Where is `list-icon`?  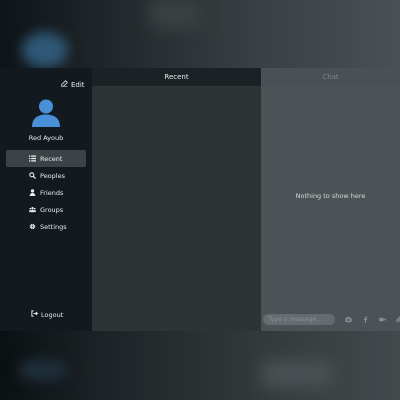
list-icon is located at coordinates (32, 158).